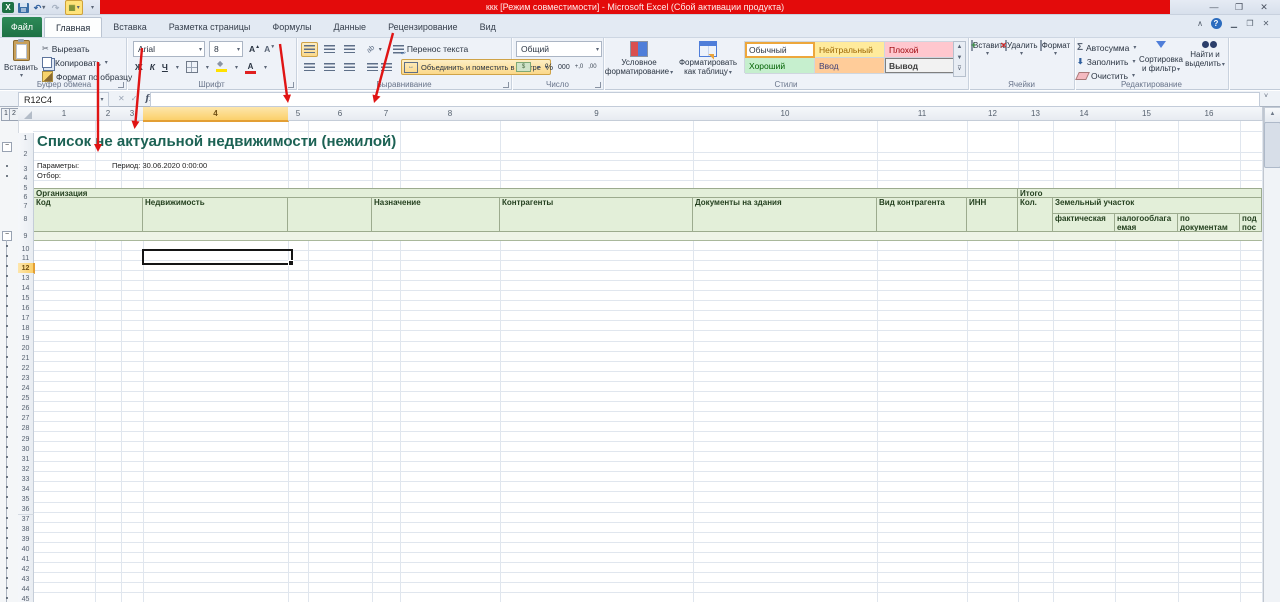 This screenshot has width=1280, height=602. I want to click on sort-filter-button: Сортировка и фильтр▾, so click(1161, 58).